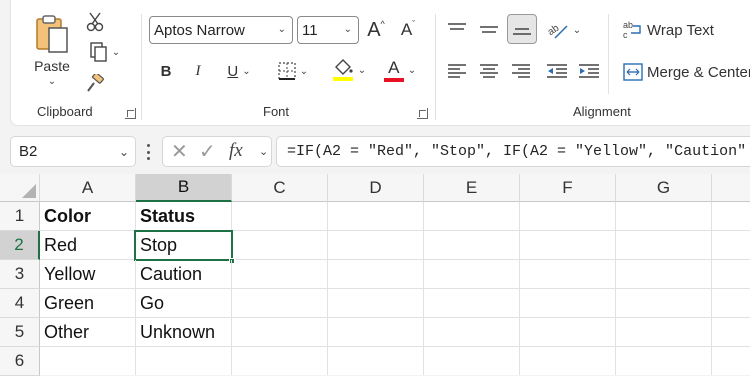 This screenshot has height=376, width=750. What do you see at coordinates (632, 30) in the screenshot?
I see `wrap-text-icon: abc` at bounding box center [632, 30].